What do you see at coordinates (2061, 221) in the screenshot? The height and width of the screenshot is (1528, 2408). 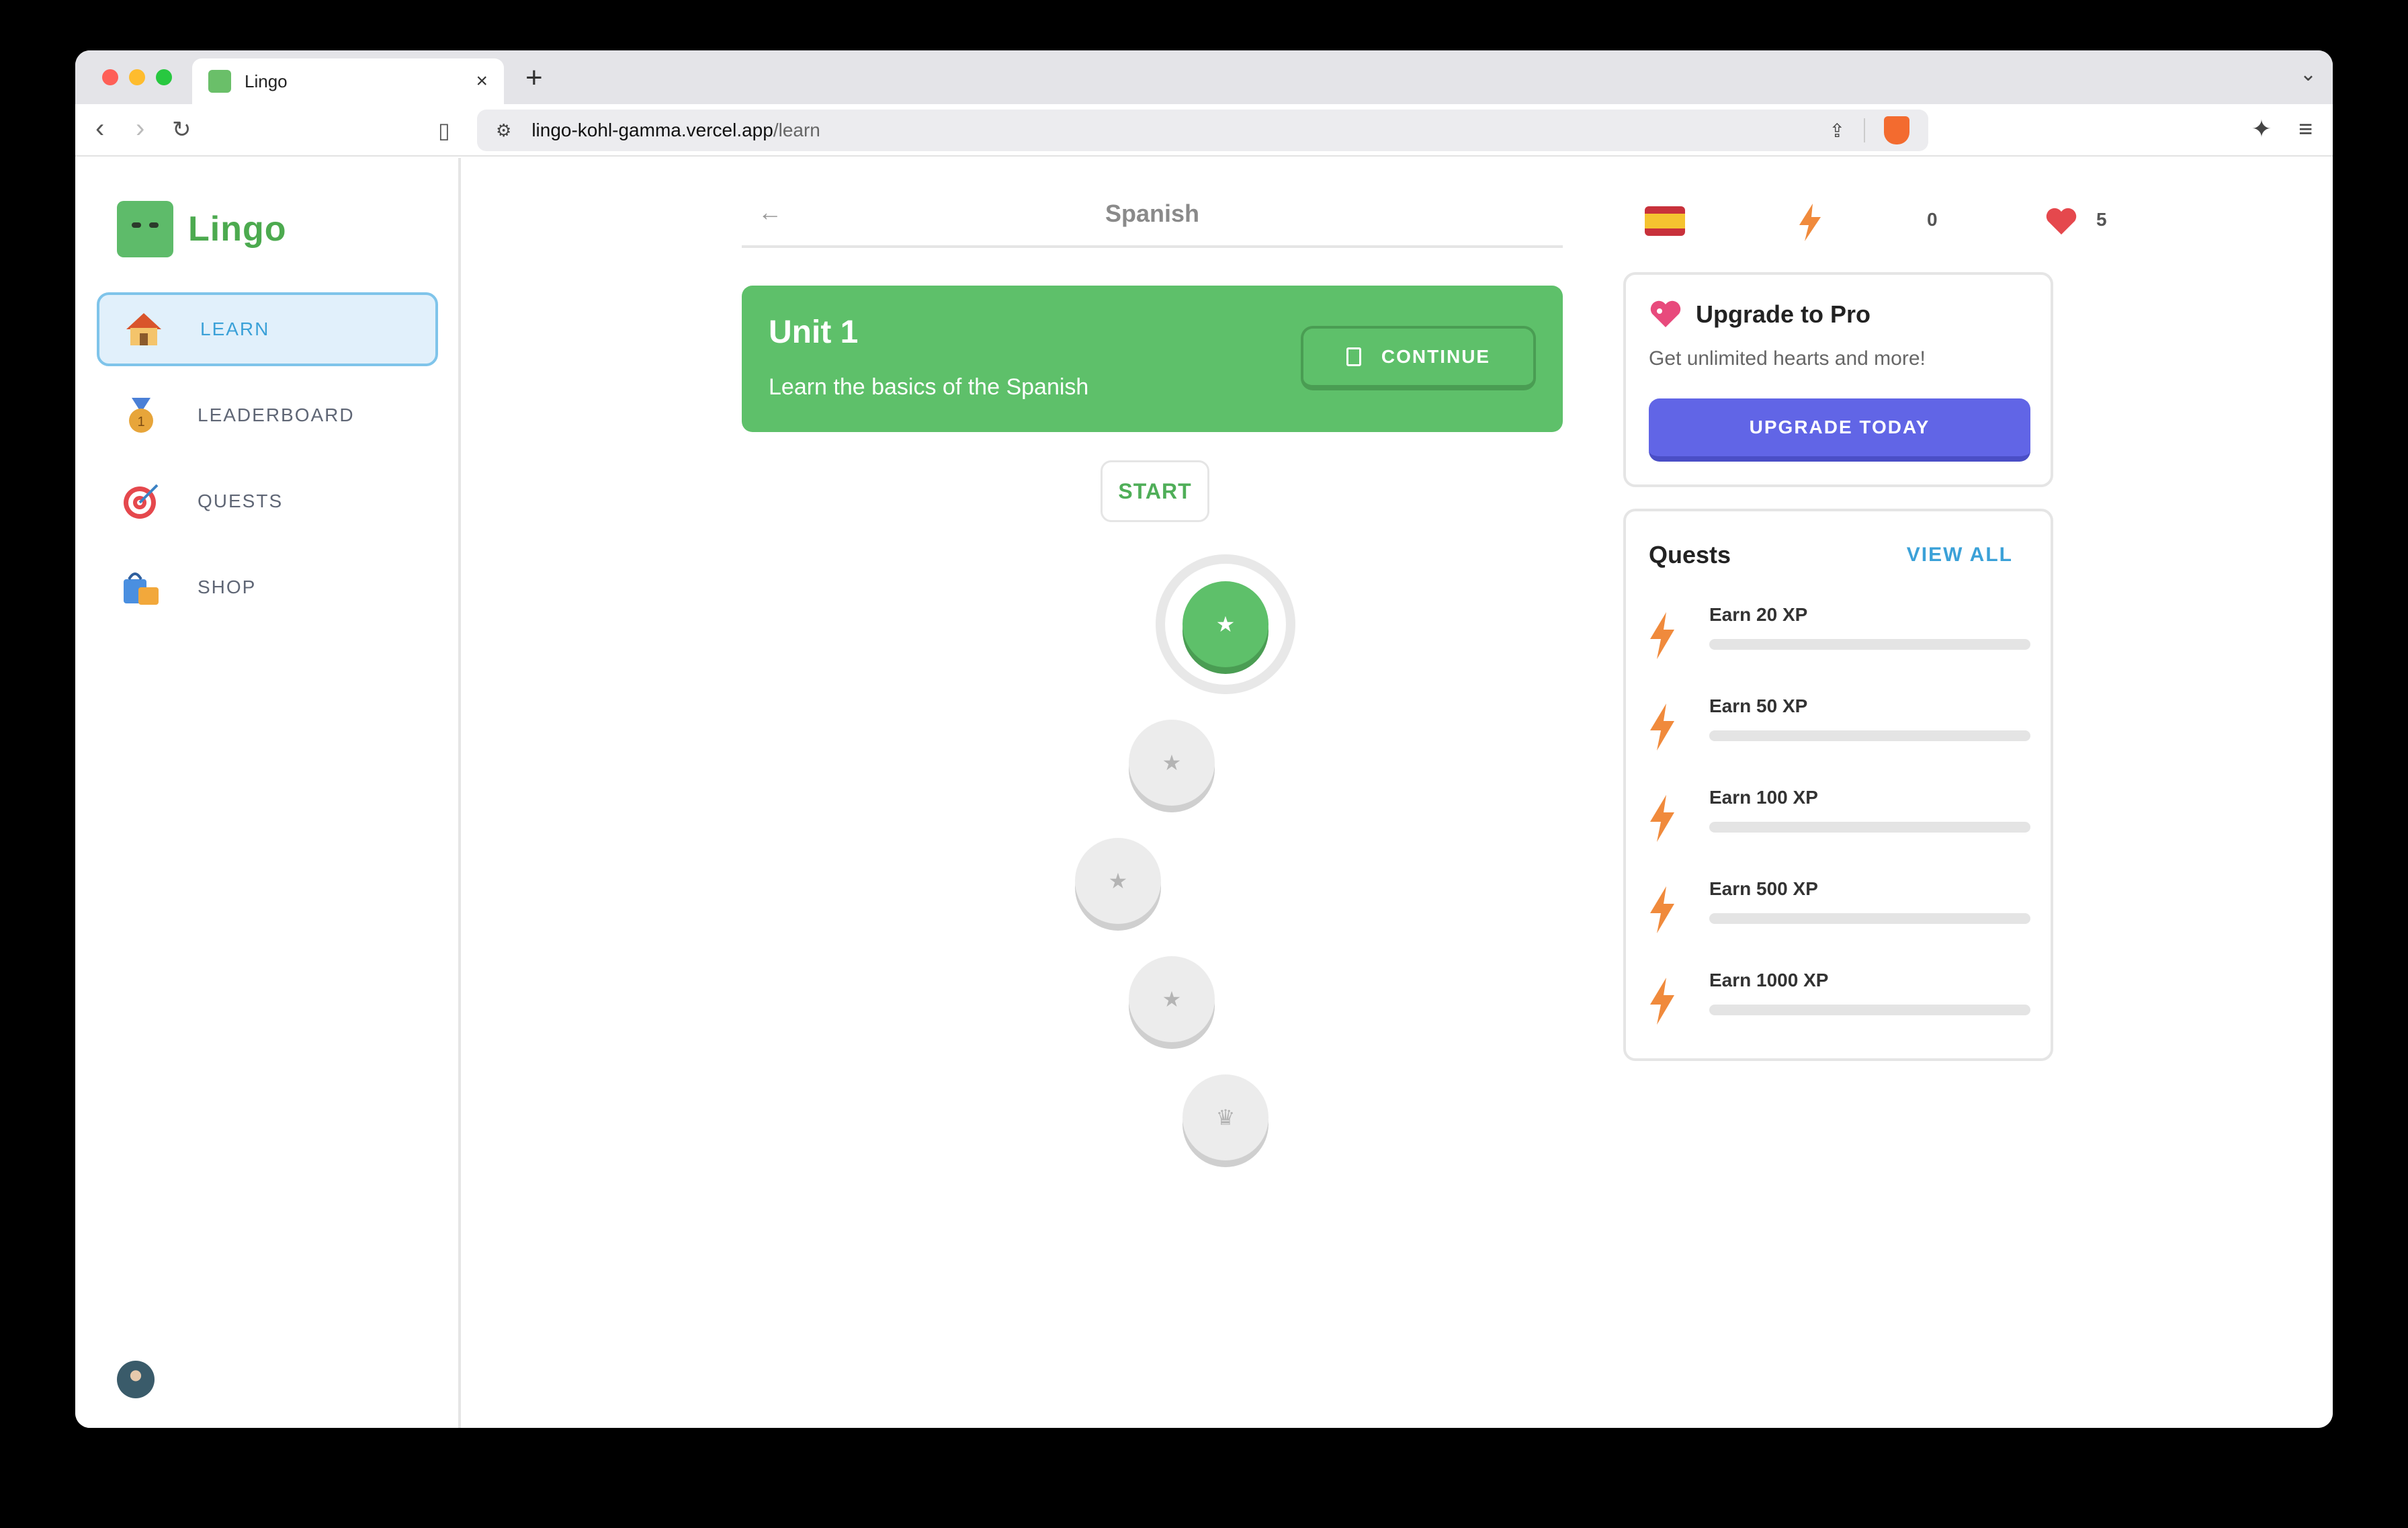 I see `heart-icon` at bounding box center [2061, 221].